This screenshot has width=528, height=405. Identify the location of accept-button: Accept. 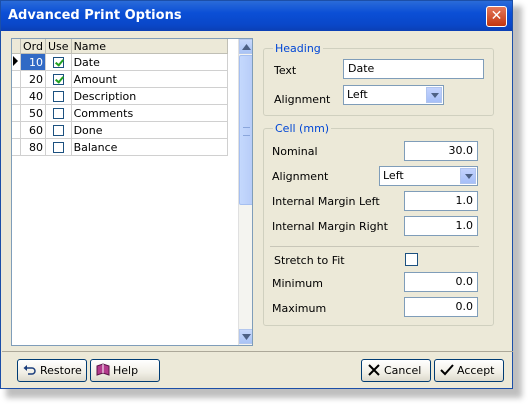
(469, 370).